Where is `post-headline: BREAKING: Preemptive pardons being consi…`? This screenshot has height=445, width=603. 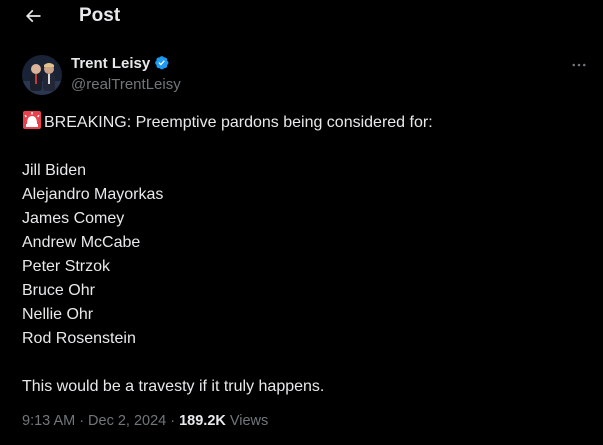 post-headline: BREAKING: Preemptive pardons being consi… is located at coordinates (238, 122).